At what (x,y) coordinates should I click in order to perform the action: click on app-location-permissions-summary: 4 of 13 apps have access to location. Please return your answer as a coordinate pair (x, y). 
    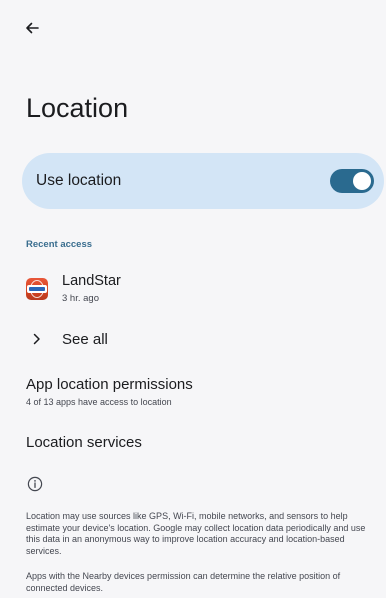
    Looking at the image, I should click on (99, 402).